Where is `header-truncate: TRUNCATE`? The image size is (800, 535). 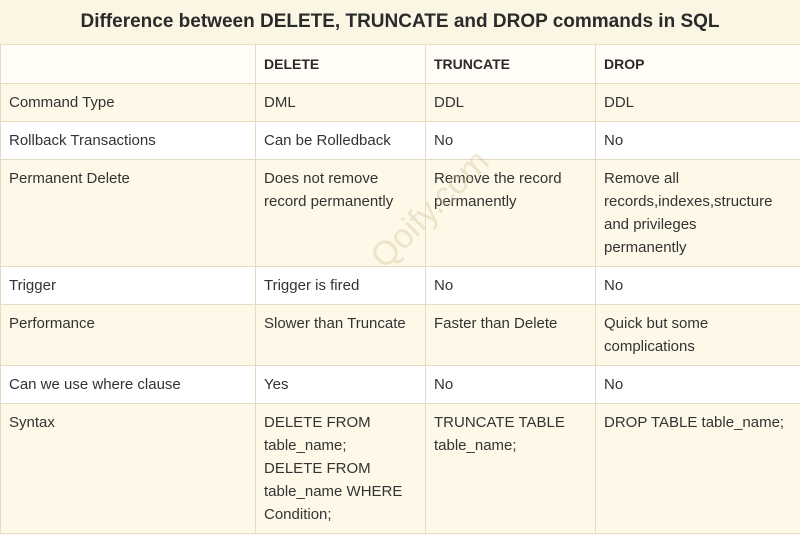 header-truncate: TRUNCATE is located at coordinates (510, 64).